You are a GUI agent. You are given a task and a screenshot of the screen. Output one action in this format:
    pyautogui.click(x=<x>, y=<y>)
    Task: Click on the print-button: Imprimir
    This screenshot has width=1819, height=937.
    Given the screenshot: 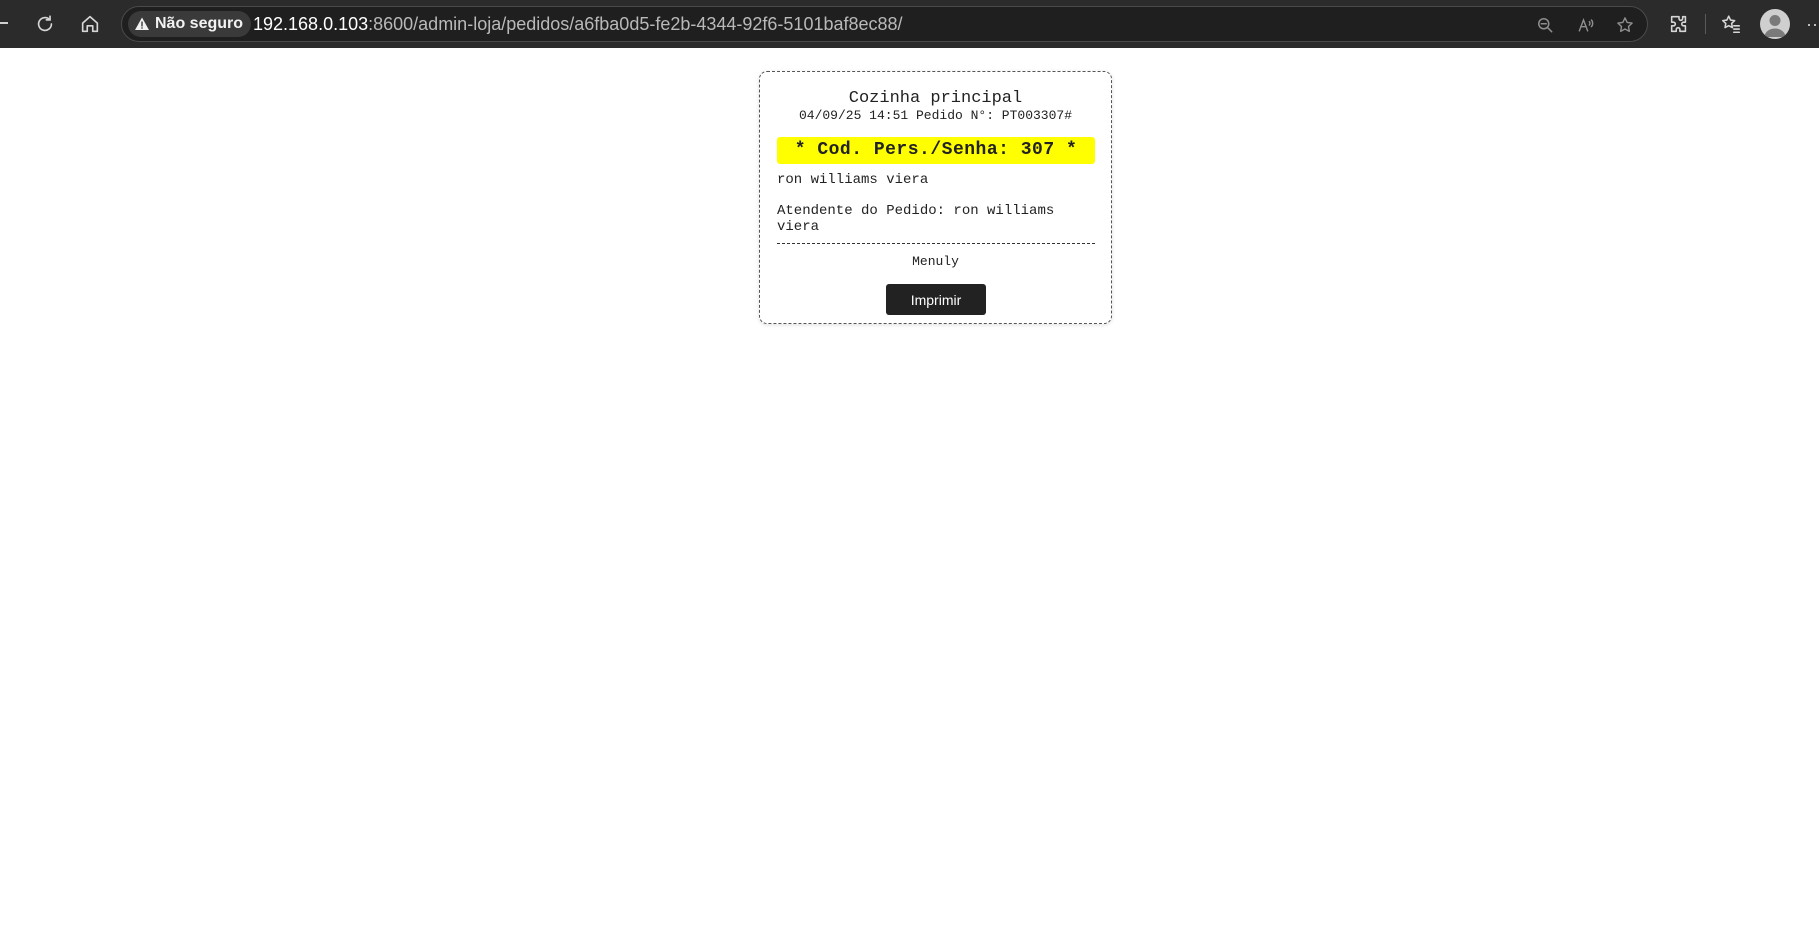 What is the action you would take?
    pyautogui.click(x=936, y=299)
    